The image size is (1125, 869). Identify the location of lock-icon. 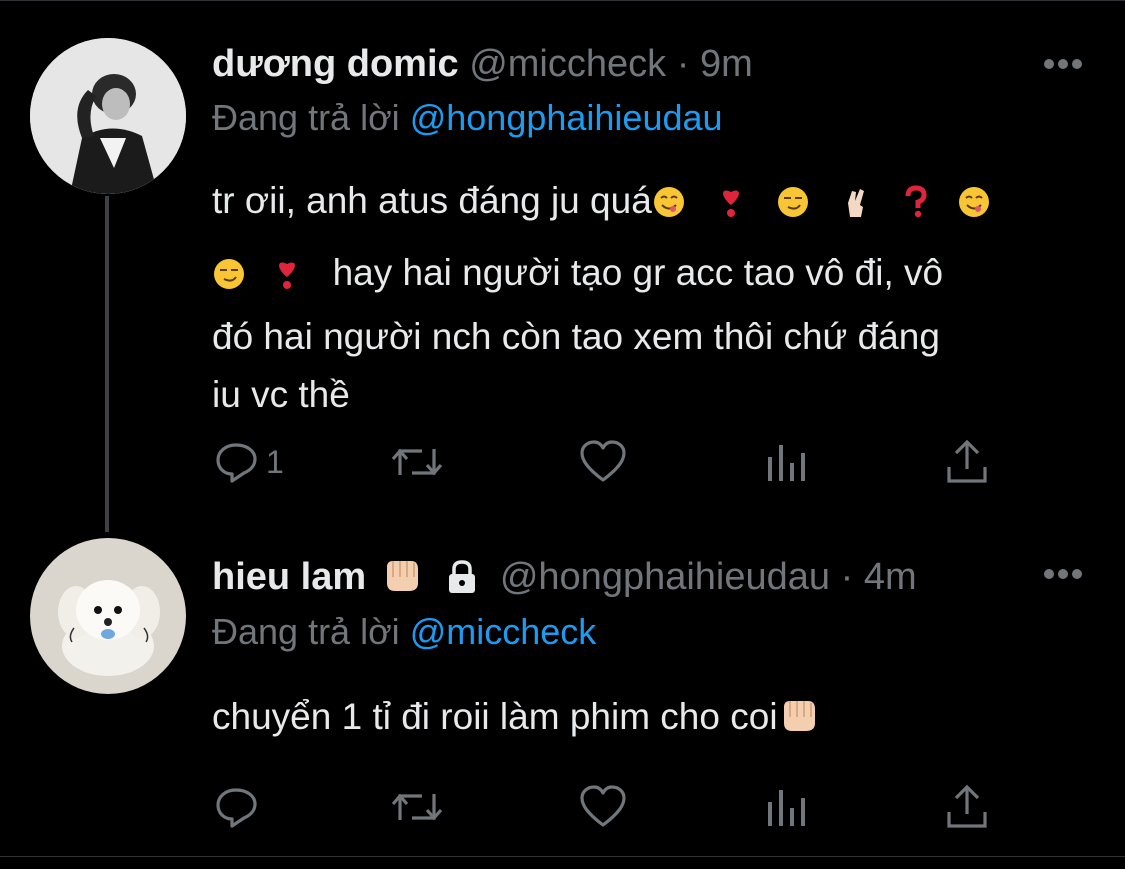
(462, 582).